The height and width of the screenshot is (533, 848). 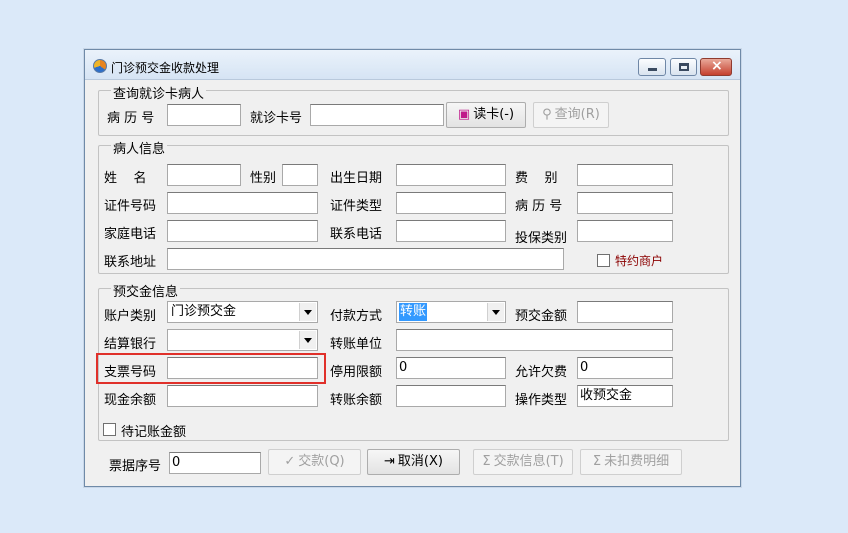 I want to click on insurance-type-input, so click(x=625, y=231).